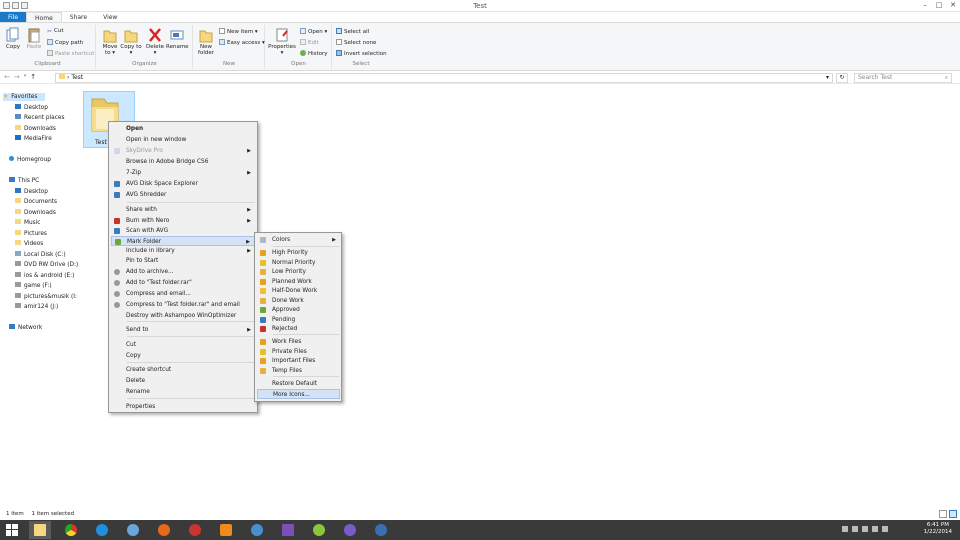  I want to click on context-menu-item: Destroy with Ashampoo WinOptimizer, so click(183, 316).